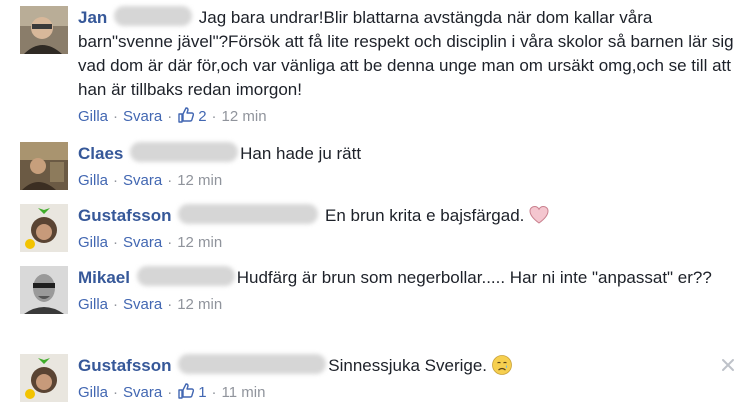 Image resolution: width=745 pixels, height=408 pixels. Describe the element at coordinates (406, 154) in the screenshot. I see `comment-text: Claes Han hade ju rätt` at that location.